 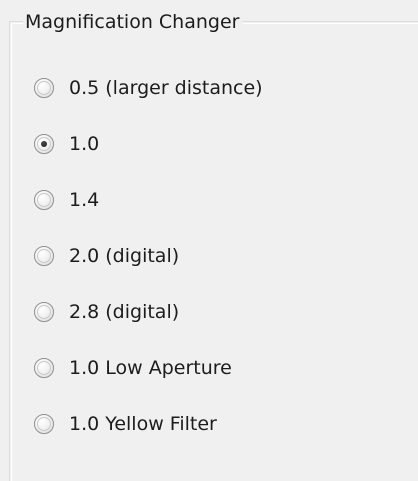 I want to click on radio-label: 1.4, so click(x=84, y=200).